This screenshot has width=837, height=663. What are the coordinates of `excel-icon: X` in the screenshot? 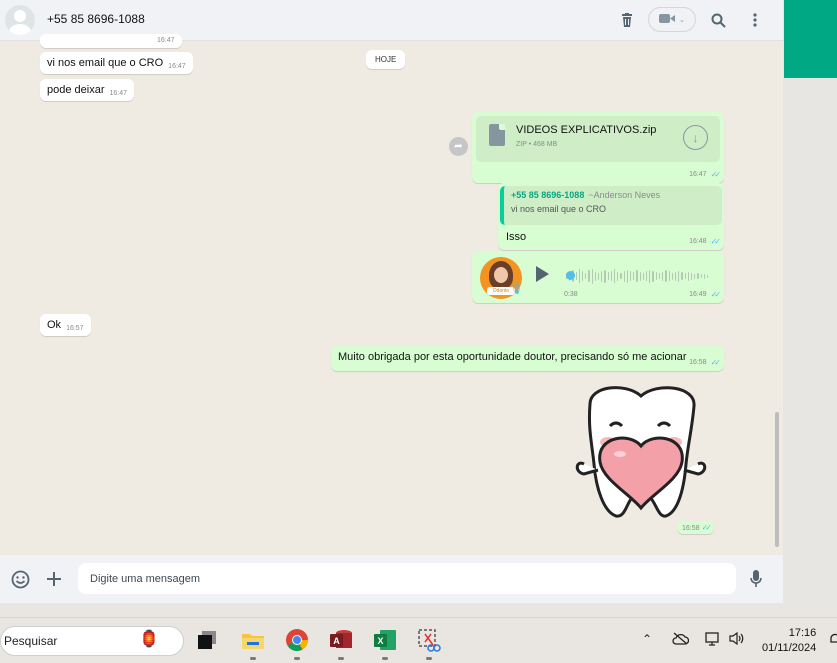 It's located at (385, 640).